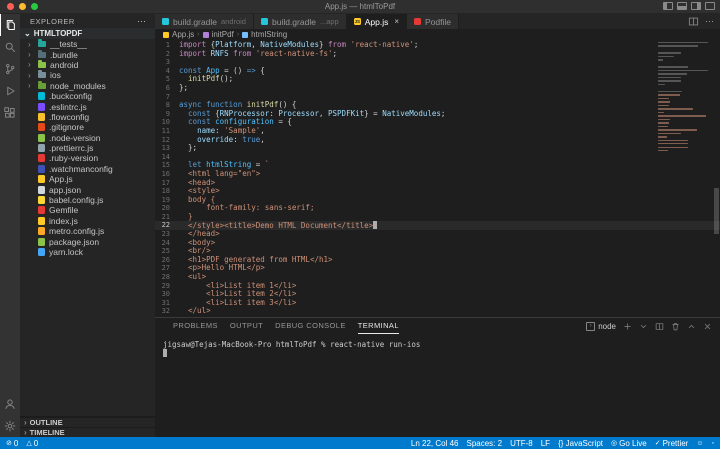 The height and width of the screenshot is (449, 720). What do you see at coordinates (437, 79) in the screenshot?
I see `code-line: 5 initPdf();` at bounding box center [437, 79].